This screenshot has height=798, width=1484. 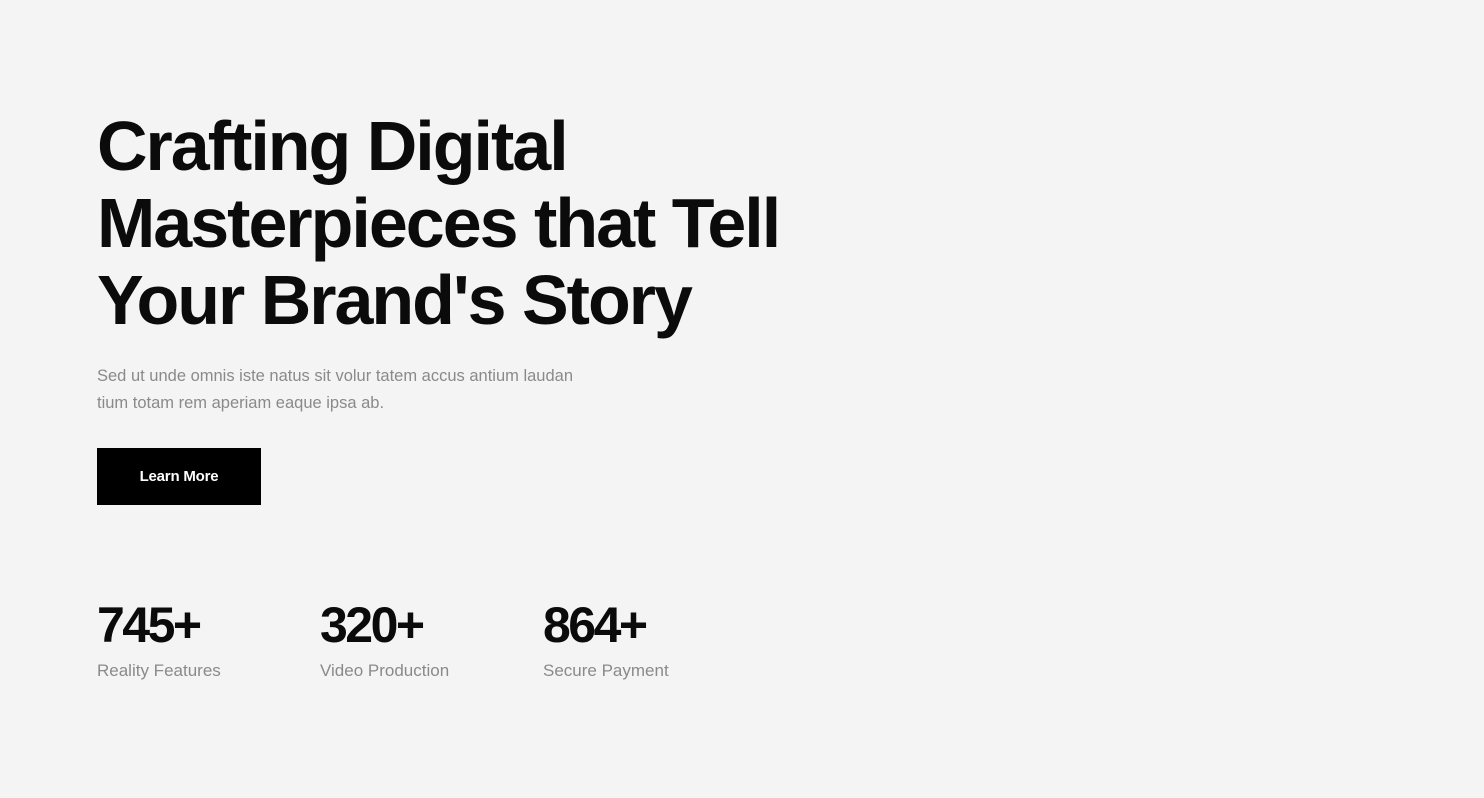 I want to click on learn-more-button: Learn More, so click(x=179, y=476).